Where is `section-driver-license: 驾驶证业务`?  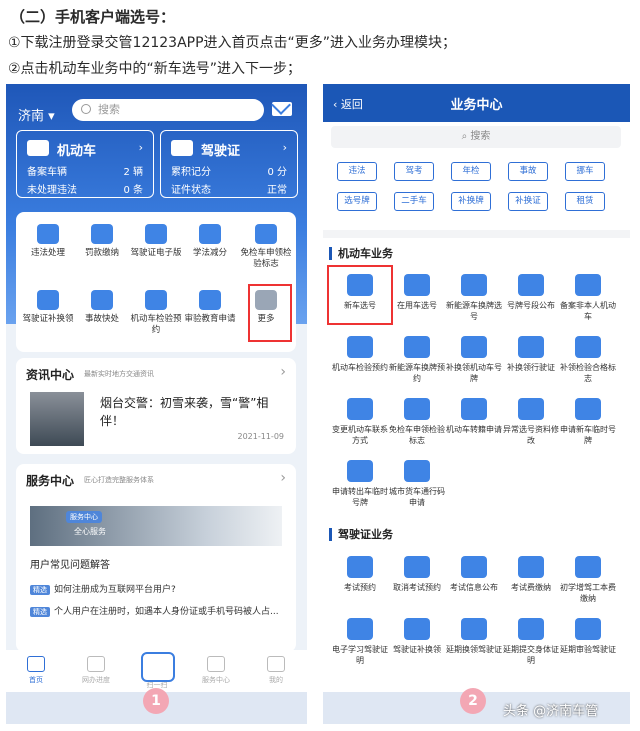 section-driver-license: 驾驶证业务 is located at coordinates (361, 534).